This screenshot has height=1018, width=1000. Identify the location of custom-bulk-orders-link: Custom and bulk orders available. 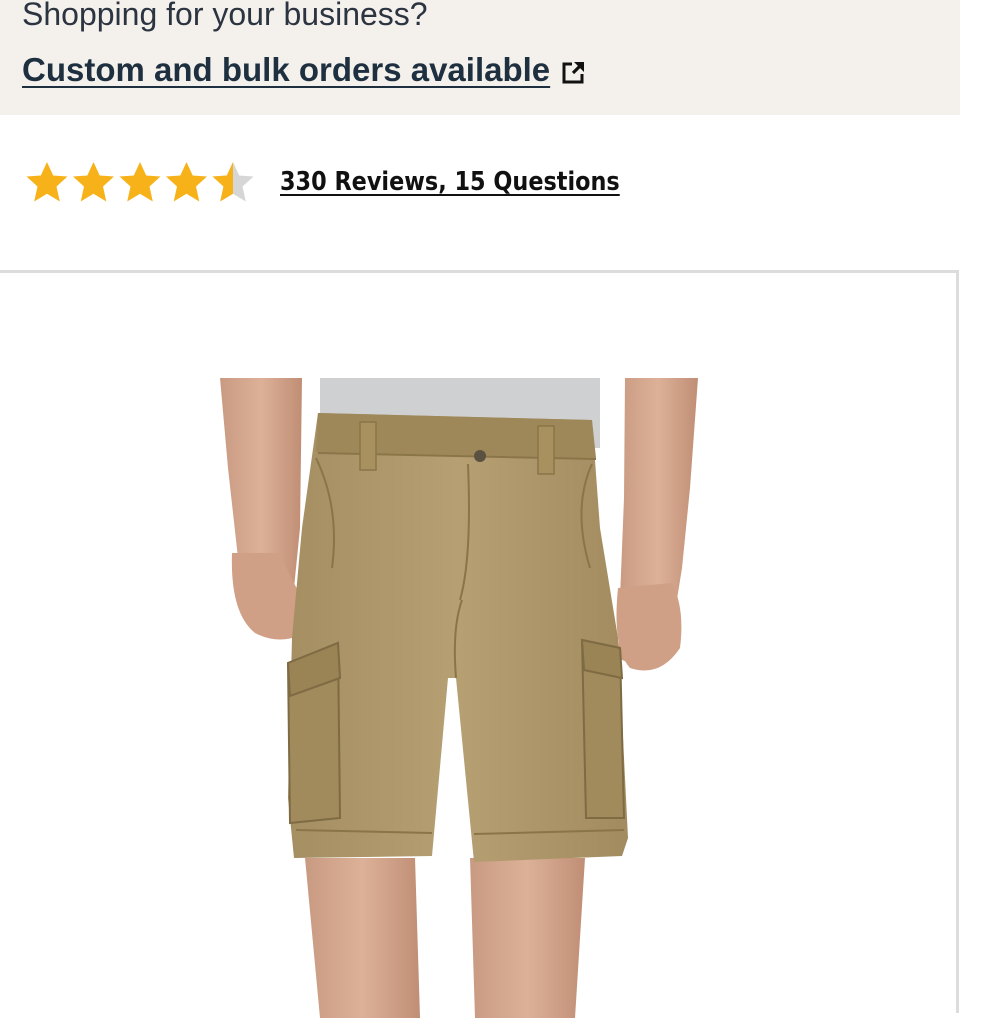
(286, 70).